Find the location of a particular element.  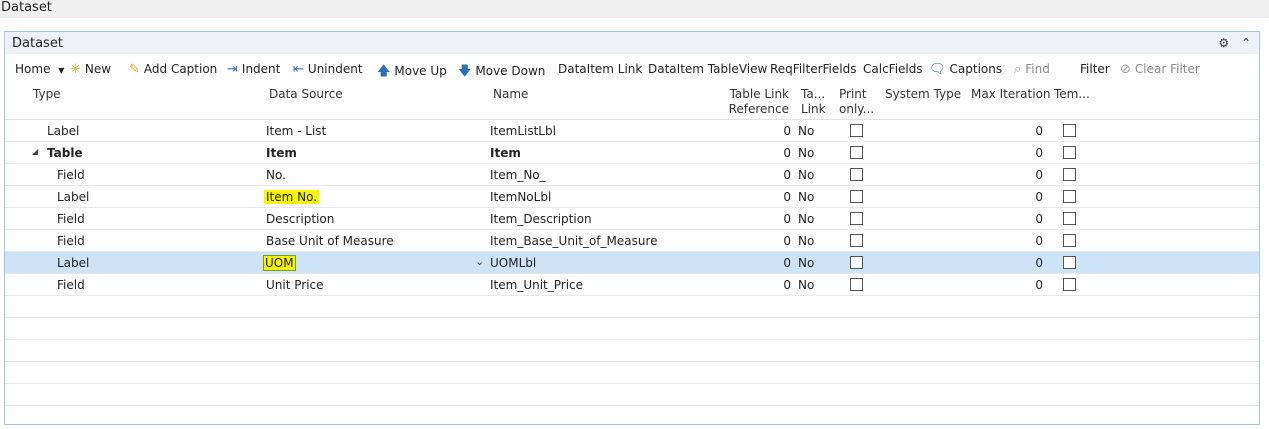

settings-gear-icon: ⚙ is located at coordinates (1223, 43).